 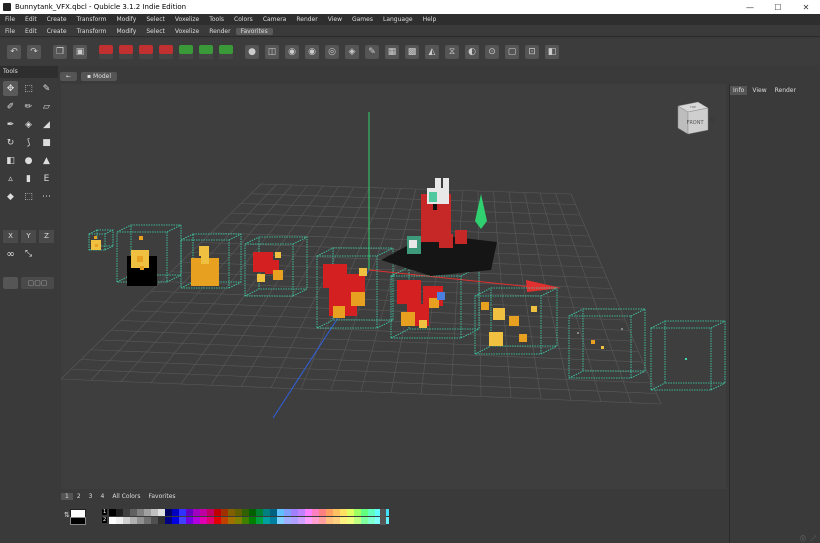 What do you see at coordinates (10, 124) in the screenshot?
I see `brush-icon: ✒` at bounding box center [10, 124].